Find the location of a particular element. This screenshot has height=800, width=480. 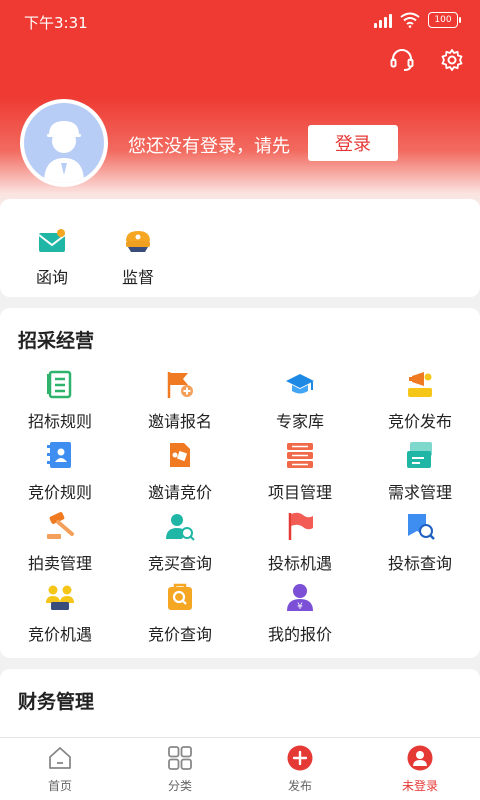

login-button: 登录 is located at coordinates (353, 143).